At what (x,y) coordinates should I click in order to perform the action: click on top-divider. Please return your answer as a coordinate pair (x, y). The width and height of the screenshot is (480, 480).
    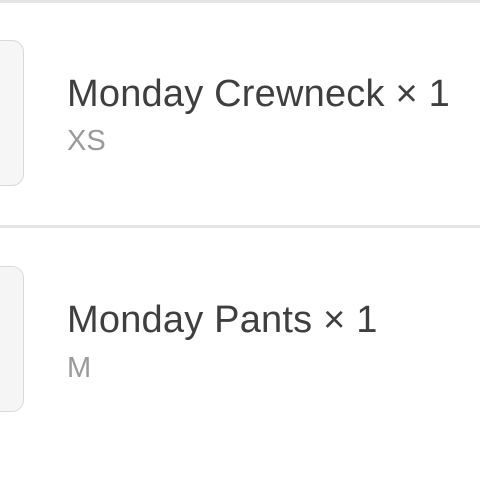
    Looking at the image, I should click on (240, 1).